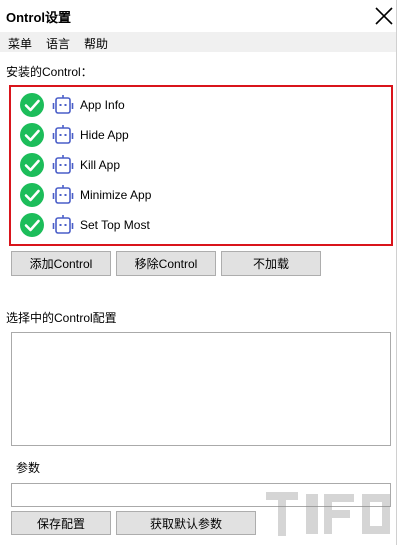  What do you see at coordinates (61, 523) in the screenshot?
I see `save-config-button: 保存配置` at bounding box center [61, 523].